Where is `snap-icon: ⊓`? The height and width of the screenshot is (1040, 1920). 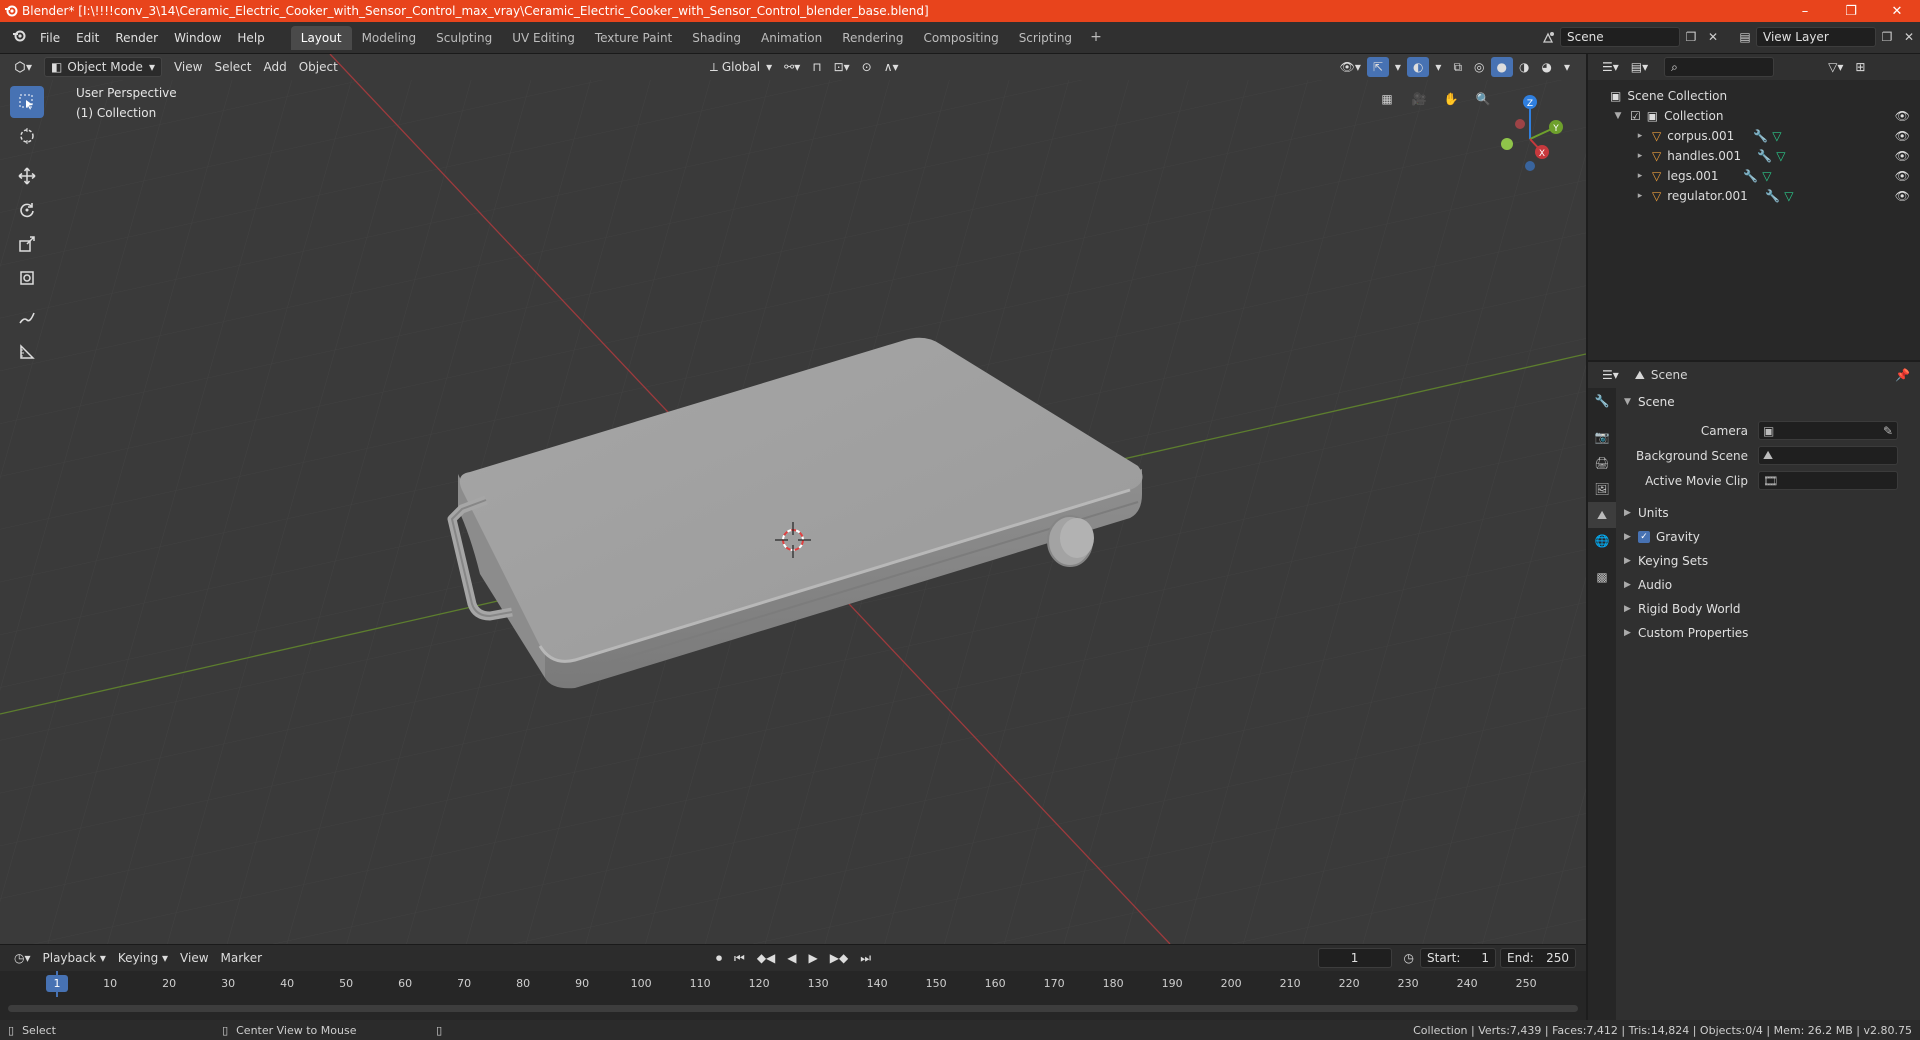
snap-icon: ⊓ is located at coordinates (816, 67).